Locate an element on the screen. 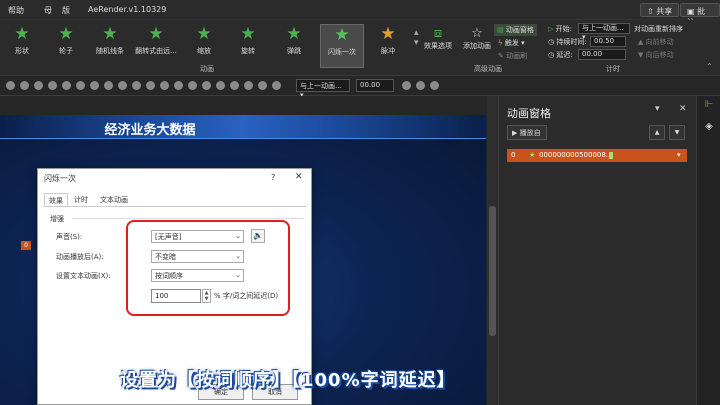 This screenshot has width=720, height=405. section-enhancements: 增强 is located at coordinates (57, 219).